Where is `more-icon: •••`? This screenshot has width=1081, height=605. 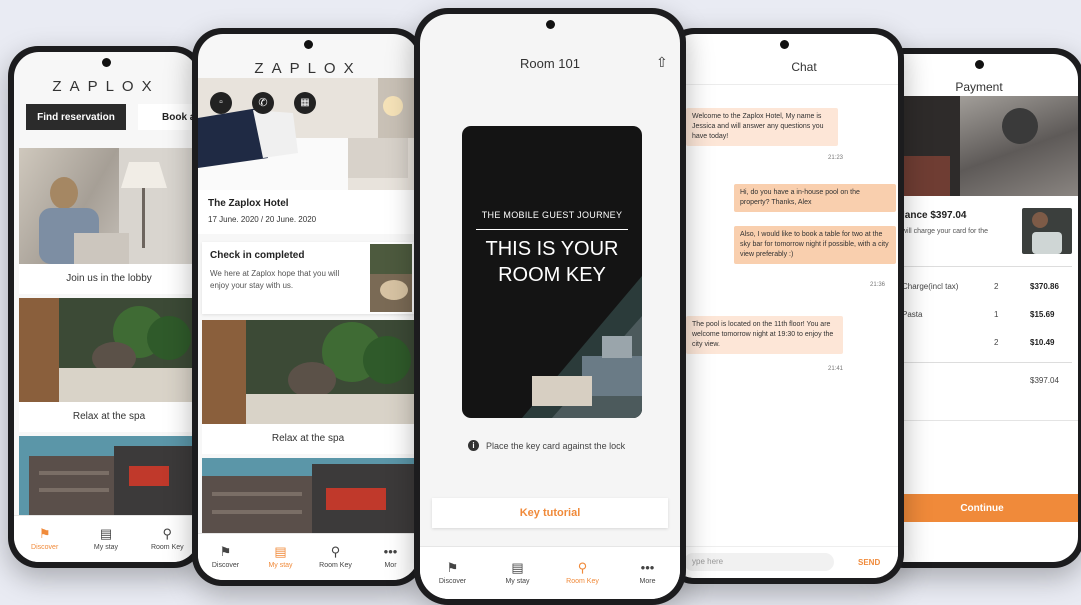
more-icon: ••• is located at coordinates (647, 567).